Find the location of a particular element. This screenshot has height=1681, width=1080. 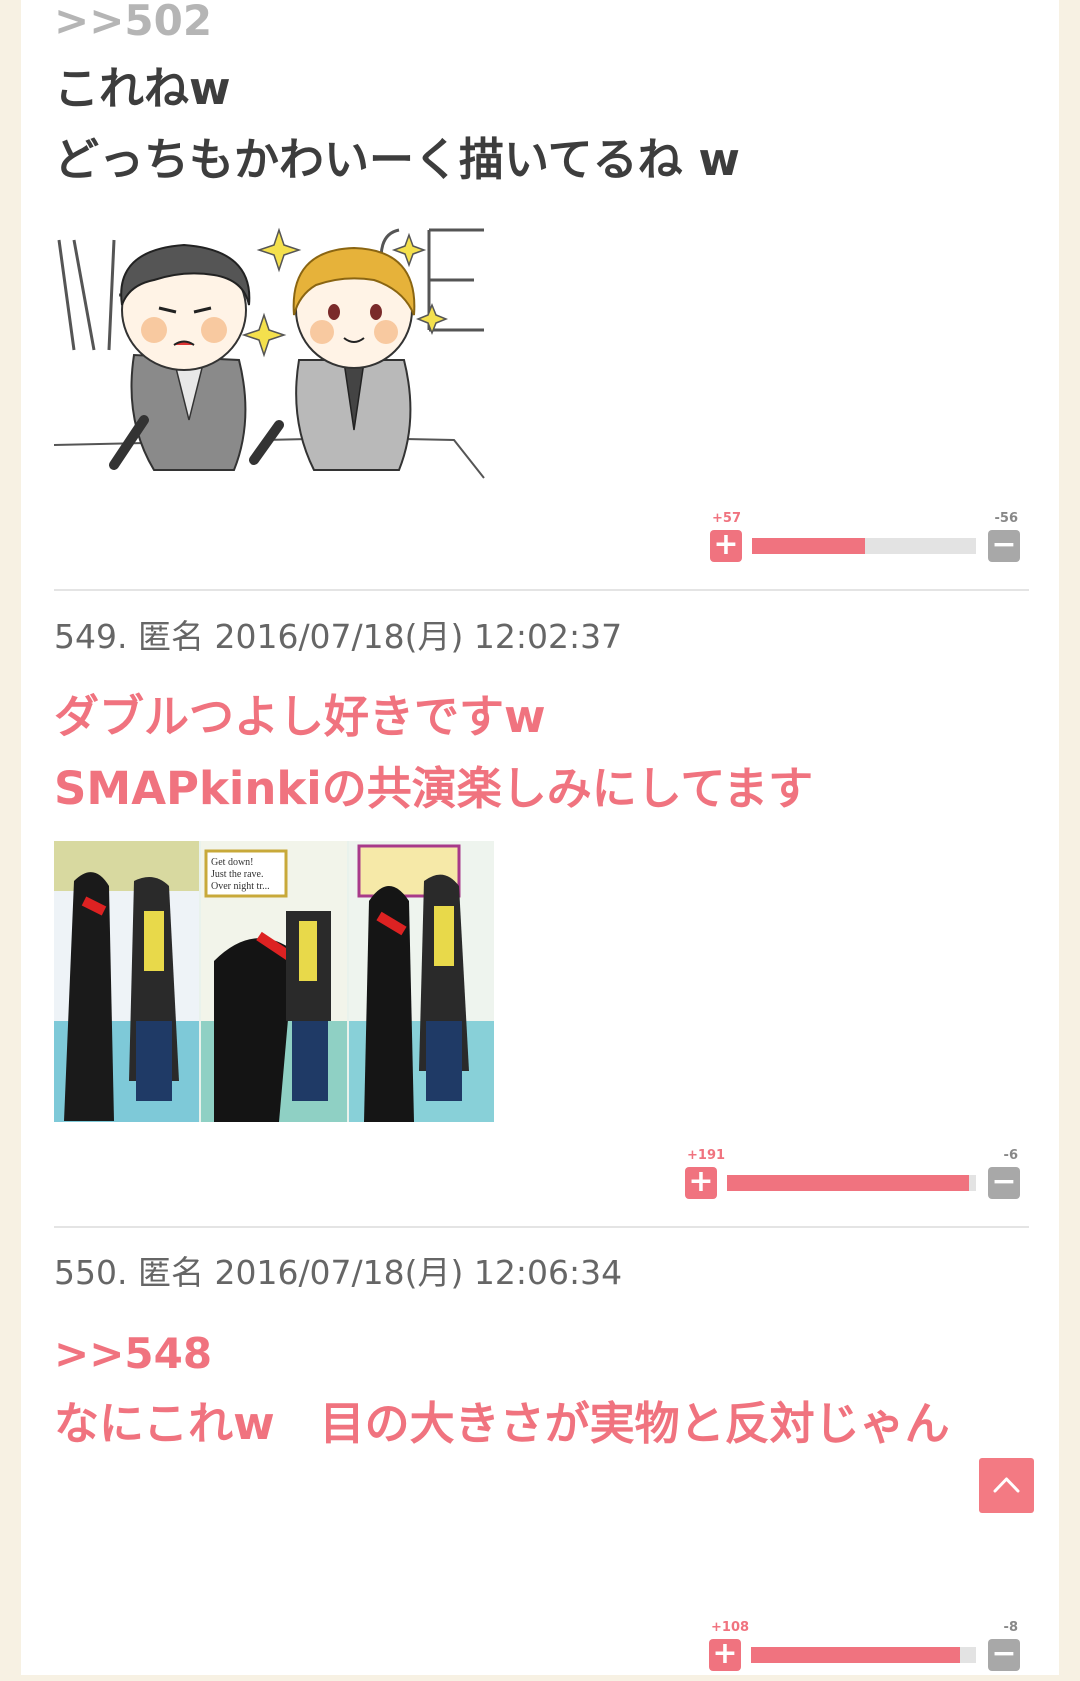

chevron-up-icon is located at coordinates (1006, 1485).